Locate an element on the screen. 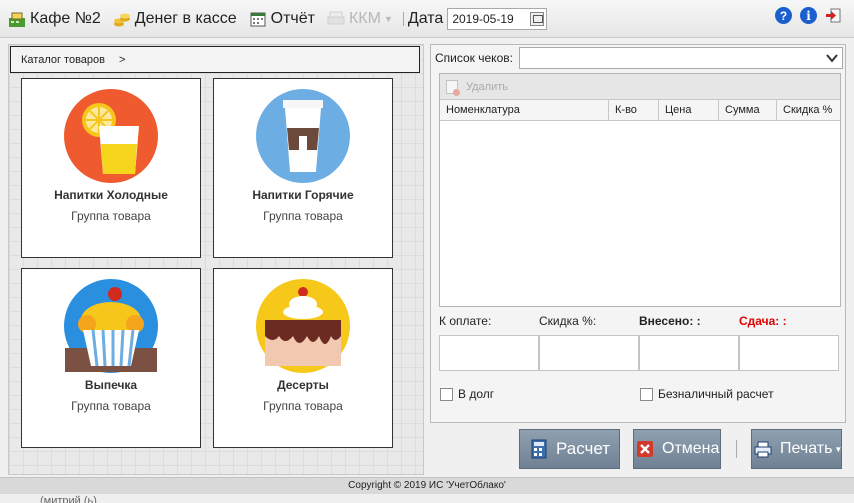 The height and width of the screenshot is (503, 854). calculate-label: Расчет is located at coordinates (583, 448).